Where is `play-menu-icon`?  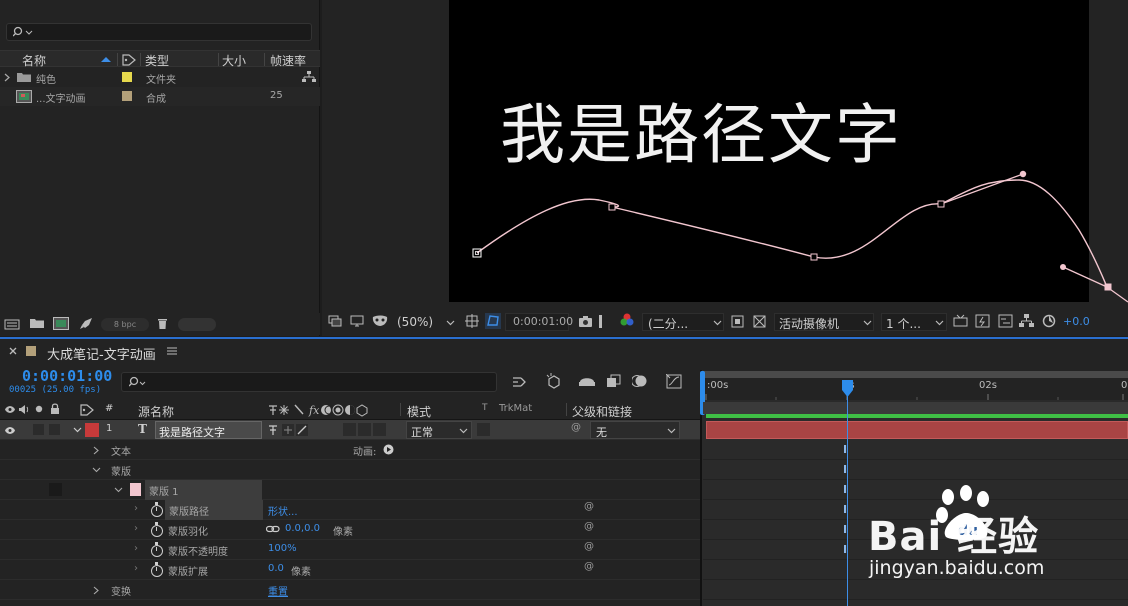
play-menu-icon is located at coordinates (388, 449).